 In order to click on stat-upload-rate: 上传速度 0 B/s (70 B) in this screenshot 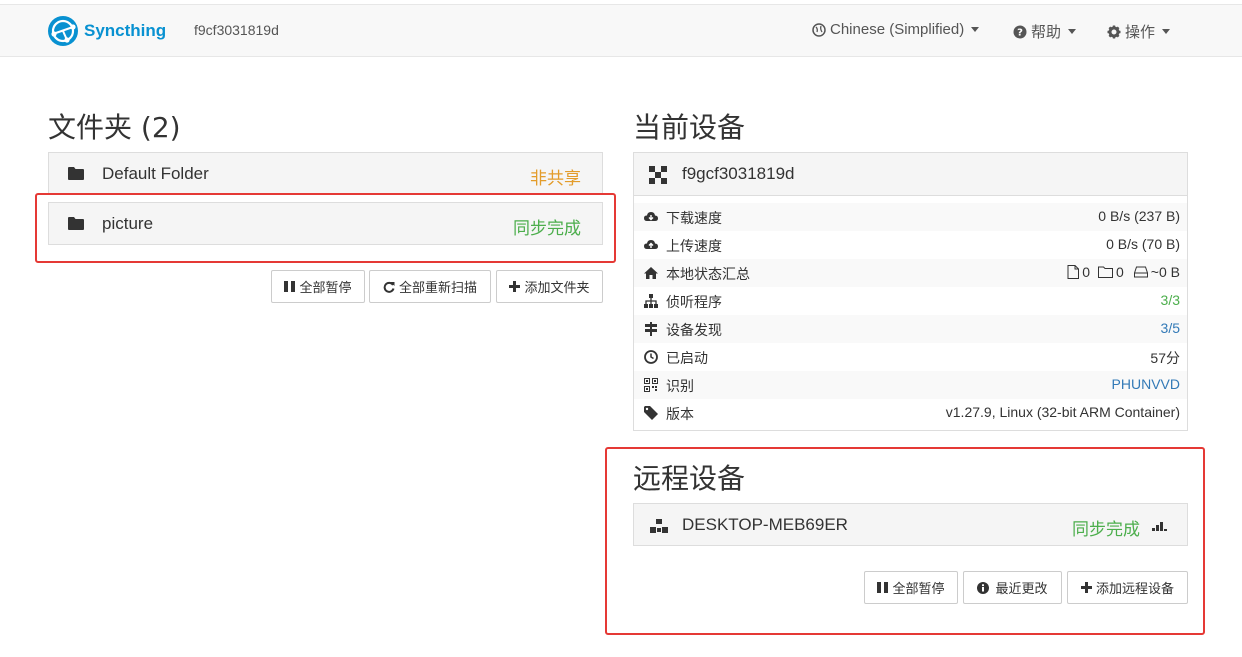, I will do `click(910, 245)`.